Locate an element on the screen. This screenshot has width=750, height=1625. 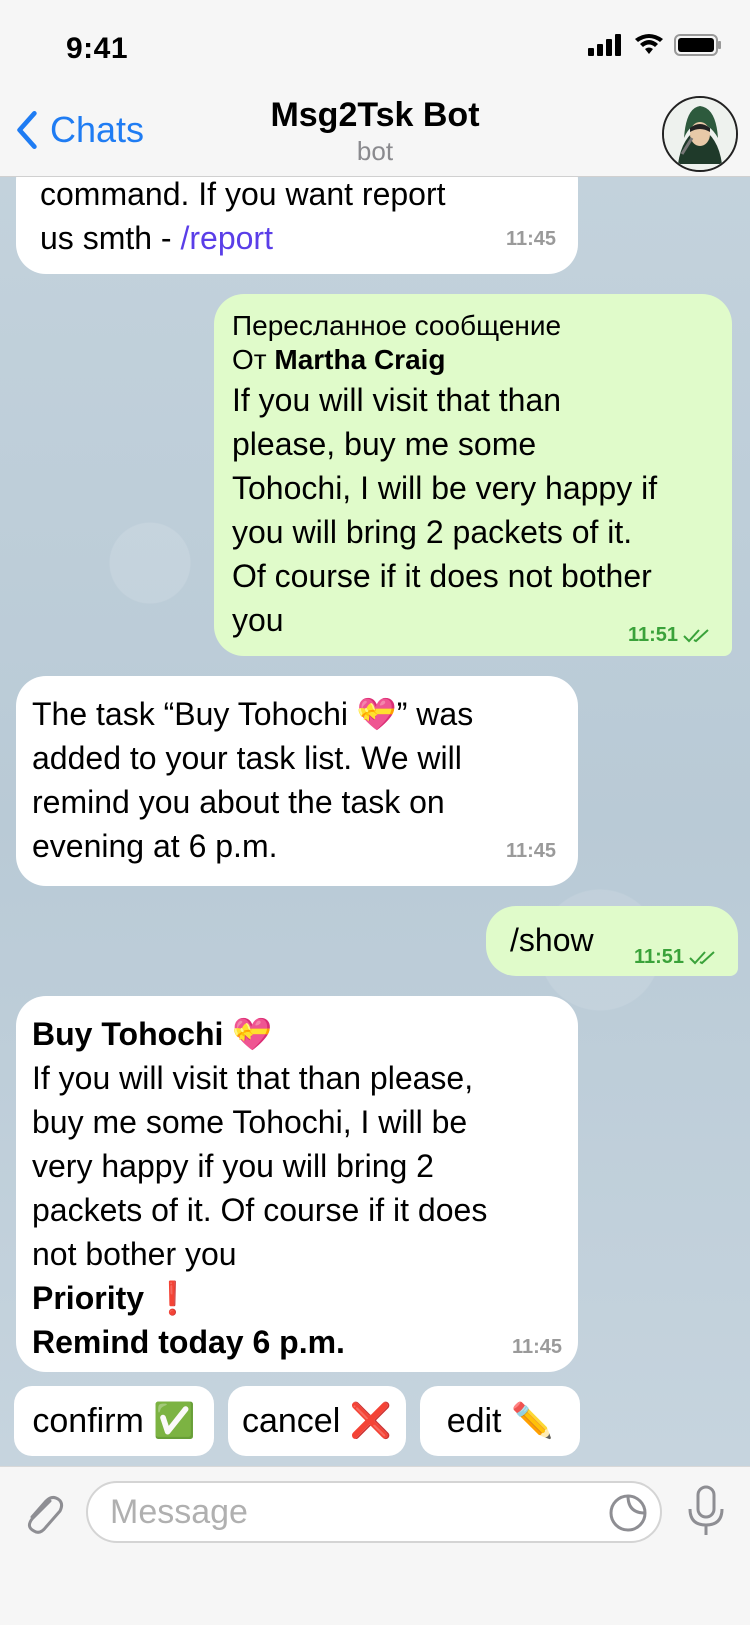
status-icons is located at coordinates (655, 45).